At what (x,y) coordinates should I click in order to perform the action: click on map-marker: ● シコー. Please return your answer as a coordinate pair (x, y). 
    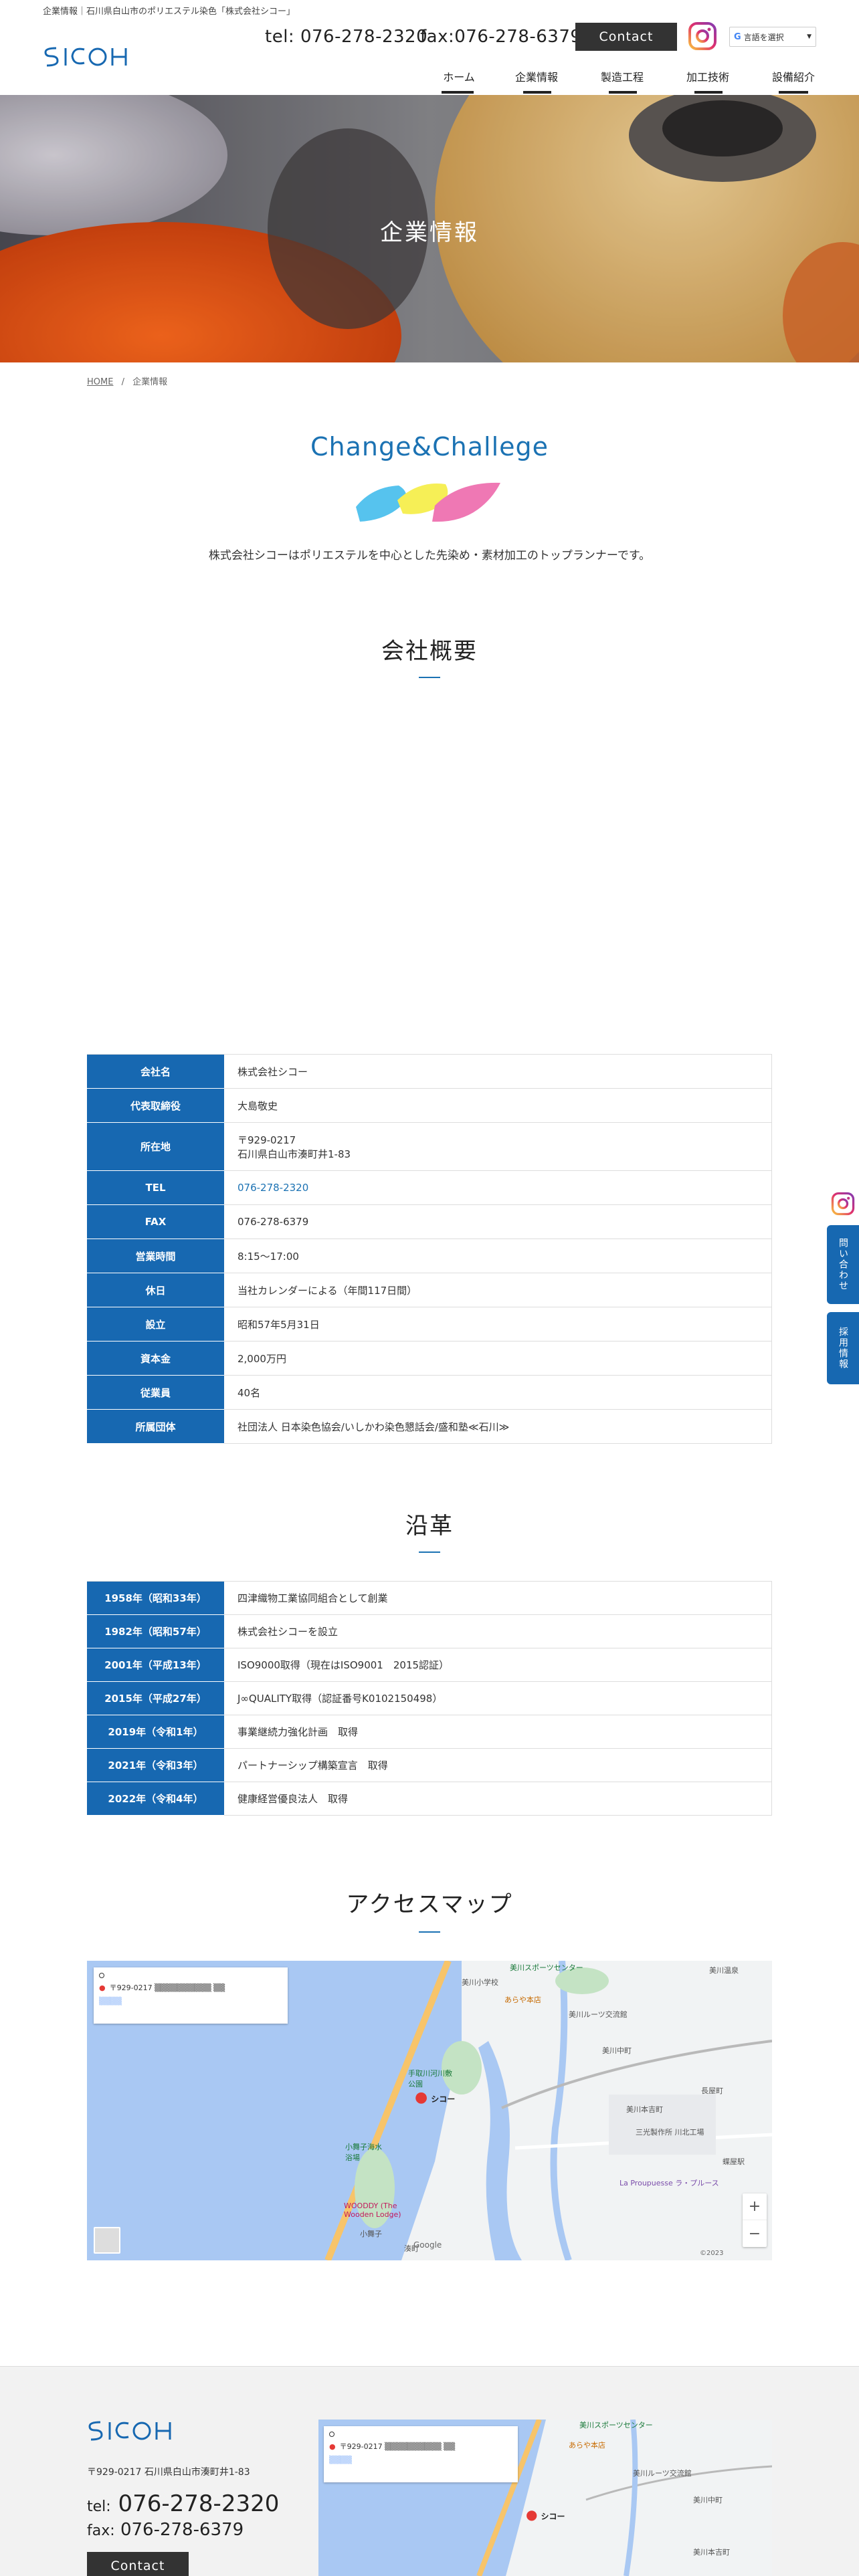
    Looking at the image, I should click on (435, 2097).